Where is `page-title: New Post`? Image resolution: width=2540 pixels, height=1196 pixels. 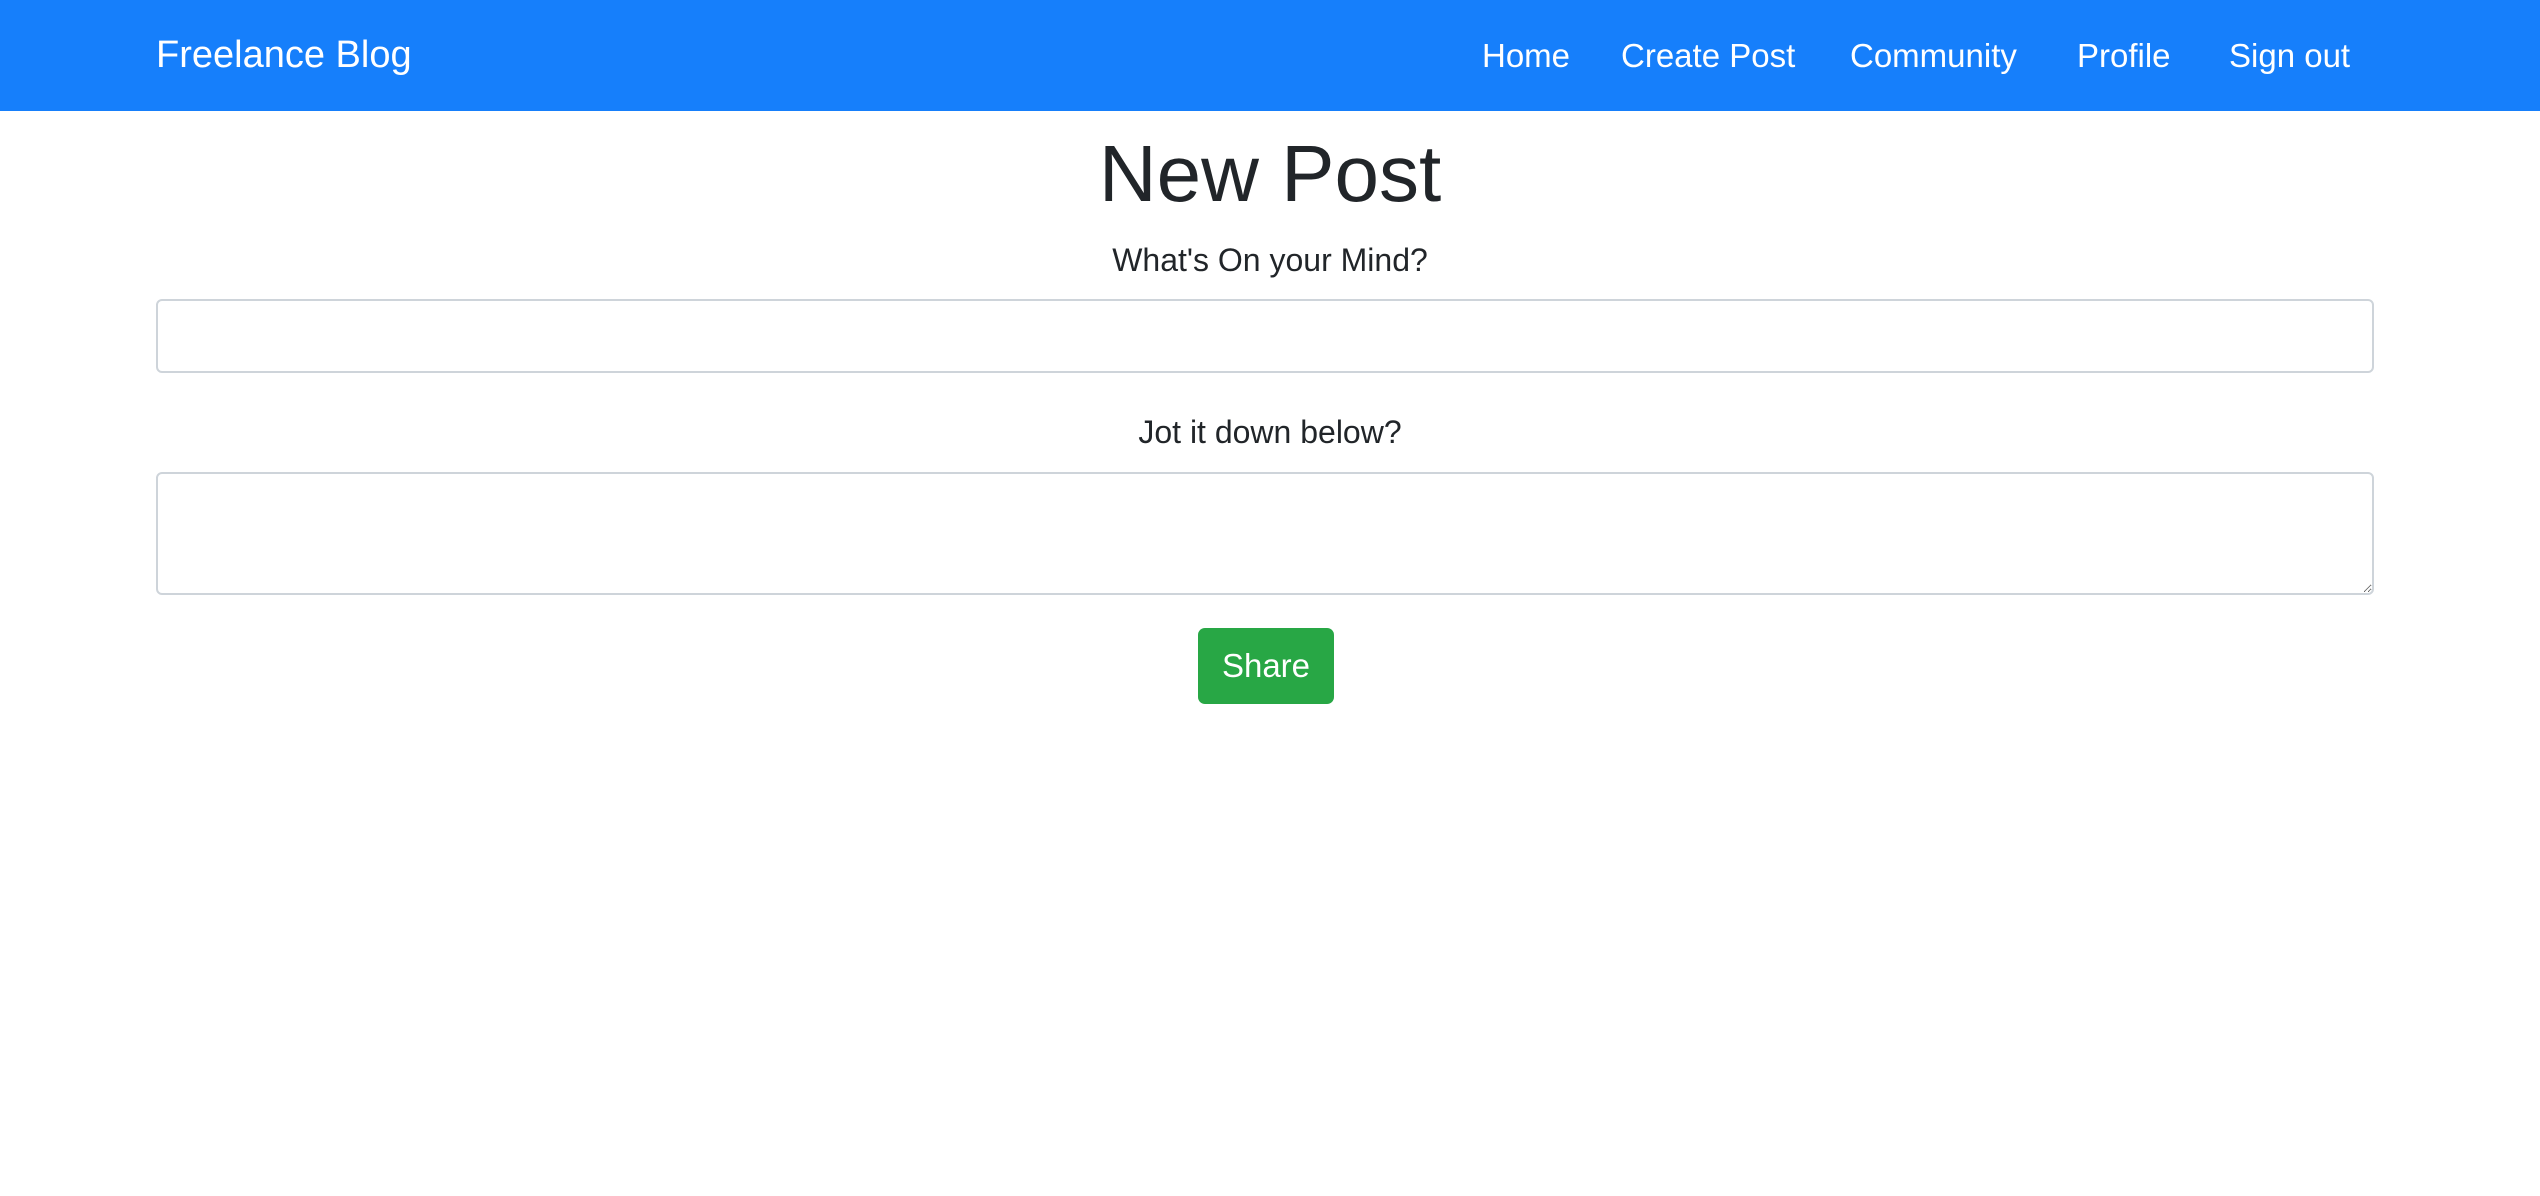
page-title: New Post is located at coordinates (1270, 173).